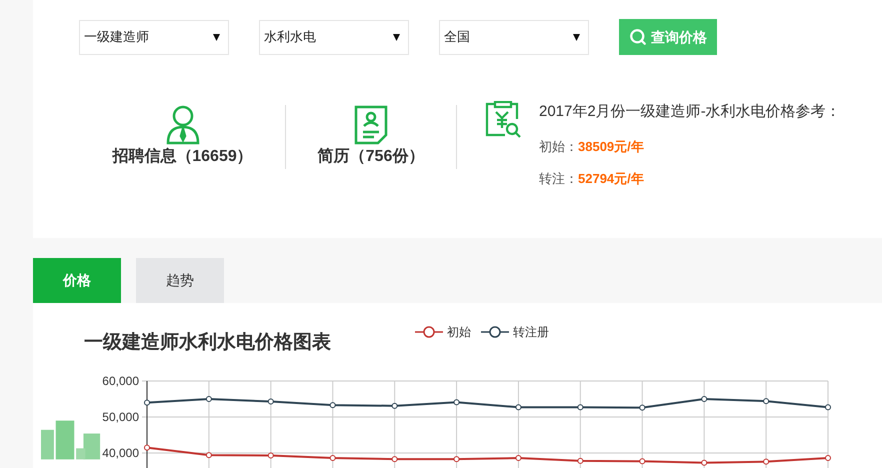 This screenshot has width=882, height=468. What do you see at coordinates (465, 453) in the screenshot?
I see `y-axis-tick: 40,000` at bounding box center [465, 453].